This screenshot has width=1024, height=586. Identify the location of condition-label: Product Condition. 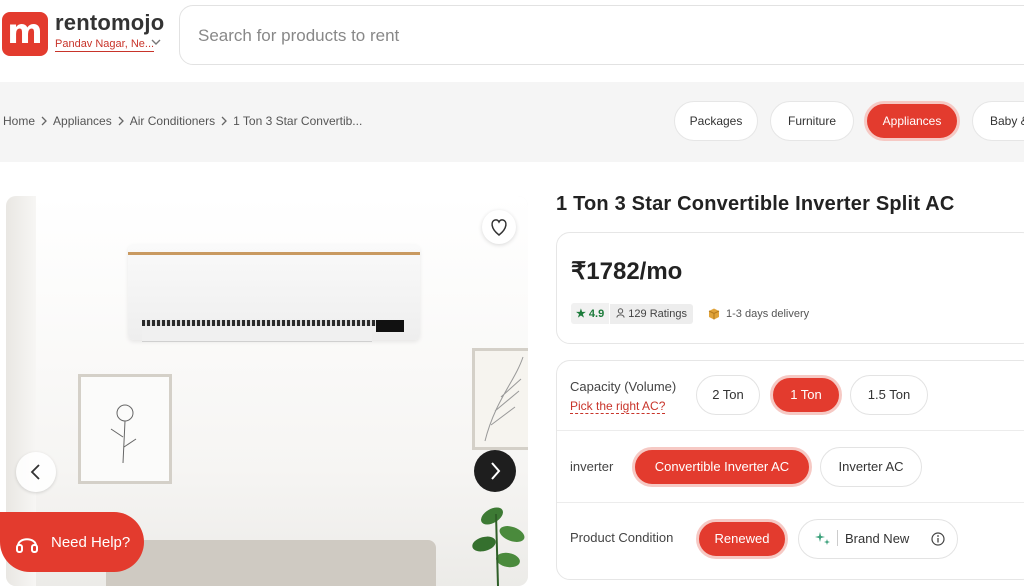
(622, 537).